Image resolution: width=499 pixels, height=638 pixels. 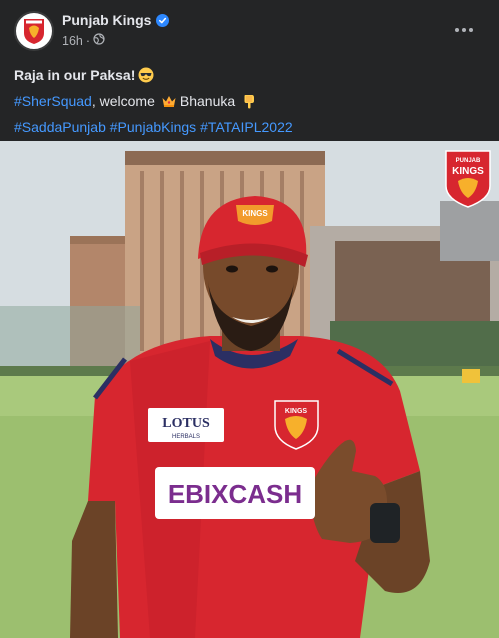 I want to click on hashtag-link: #SaddaPunjab, so click(x=60, y=127).